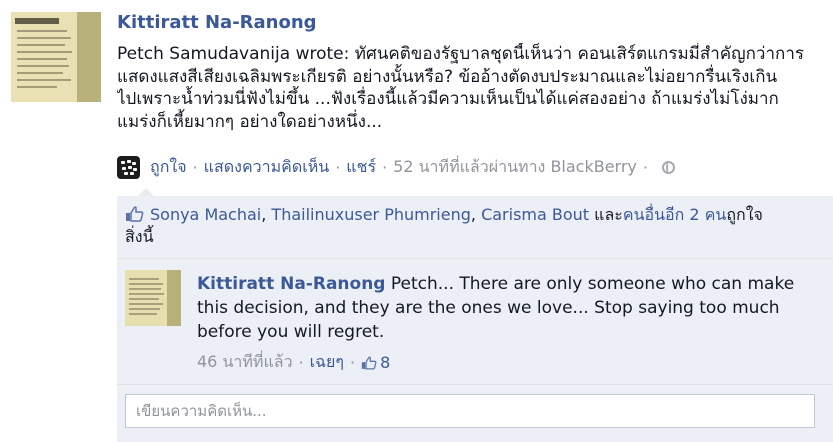 The height and width of the screenshot is (442, 833). What do you see at coordinates (168, 167) in the screenshot?
I see `like-link: ถูกใจ` at bounding box center [168, 167].